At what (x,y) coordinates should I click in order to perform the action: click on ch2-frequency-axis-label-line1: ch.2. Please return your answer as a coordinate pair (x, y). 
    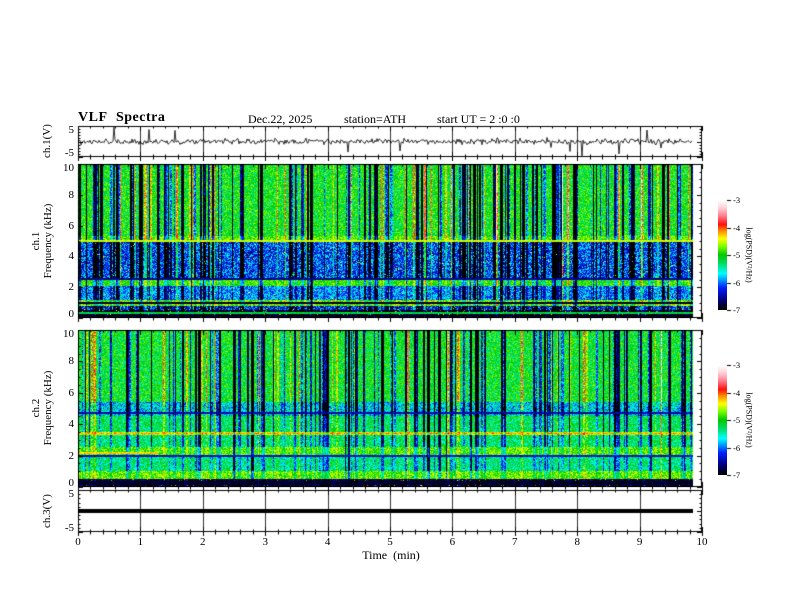
    Looking at the image, I should click on (36, 408).